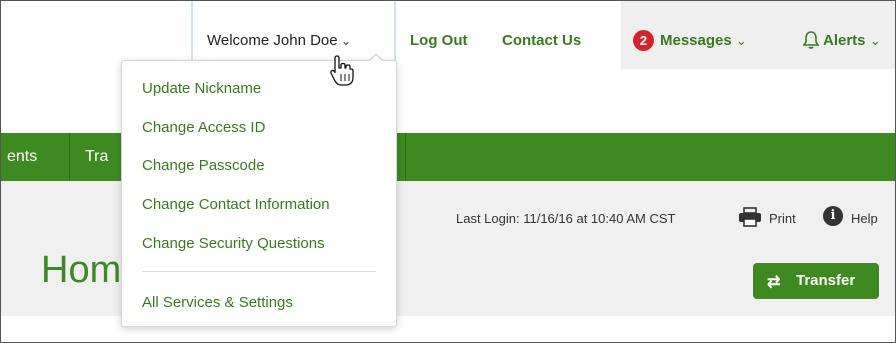 The width and height of the screenshot is (896, 343). What do you see at coordinates (643, 40) in the screenshot?
I see `messages-count-badge: 2` at bounding box center [643, 40].